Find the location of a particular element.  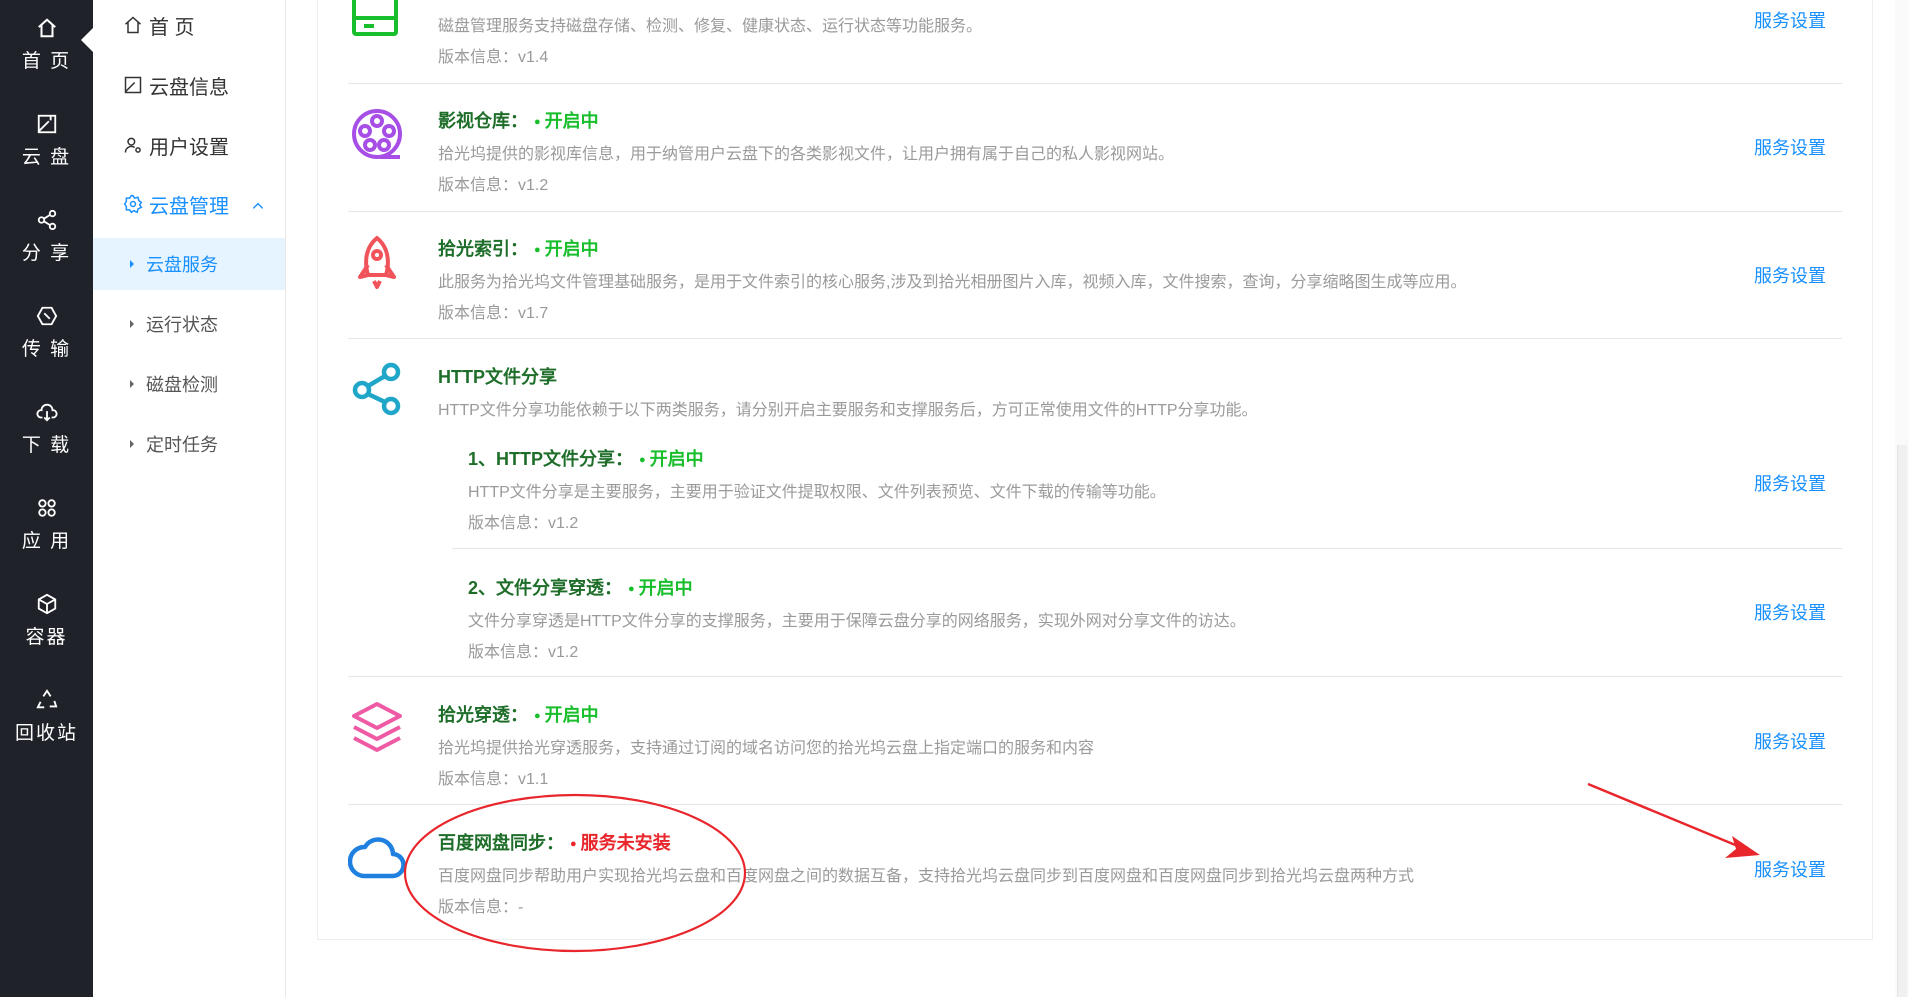

recycle-icon is located at coordinates (47, 700).